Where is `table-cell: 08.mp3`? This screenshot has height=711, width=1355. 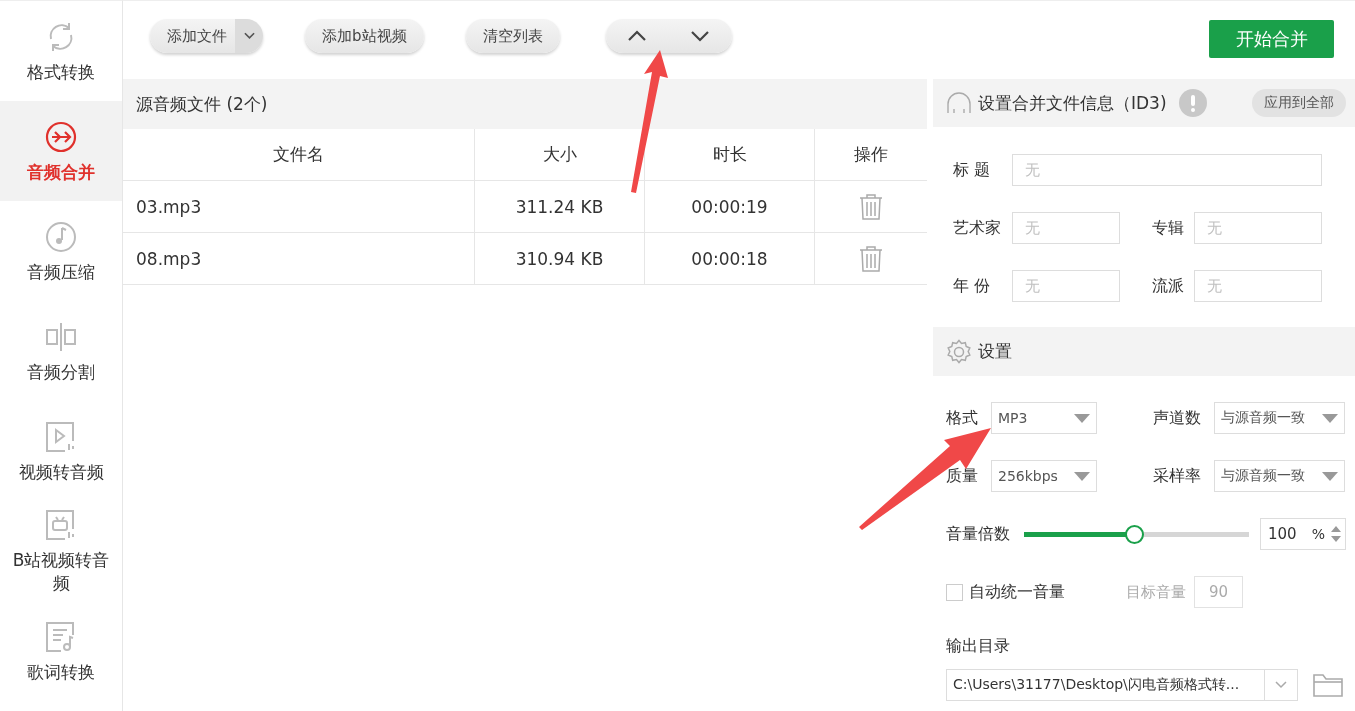
table-cell: 08.mp3 is located at coordinates (299, 258).